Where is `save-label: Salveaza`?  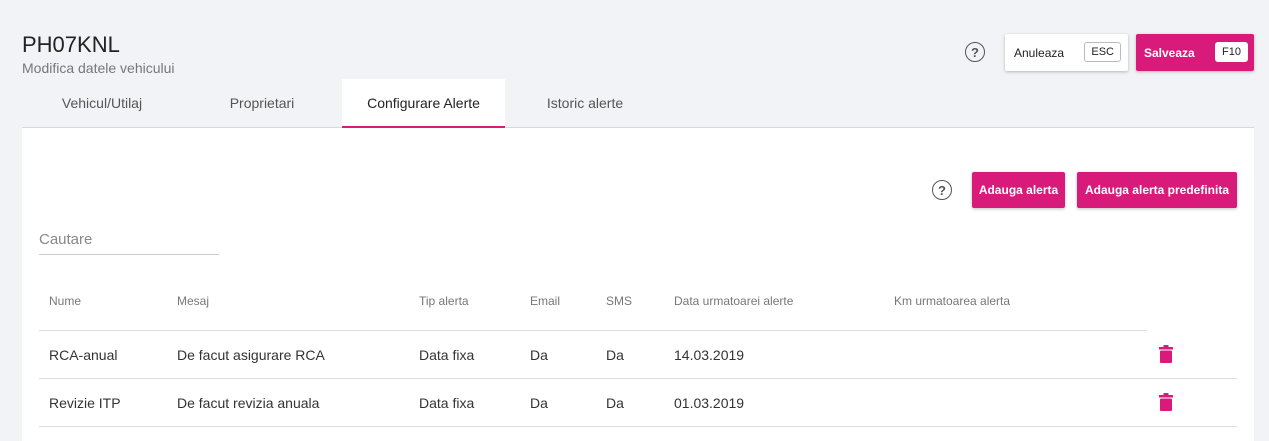
save-label: Salveaza is located at coordinates (1169, 52).